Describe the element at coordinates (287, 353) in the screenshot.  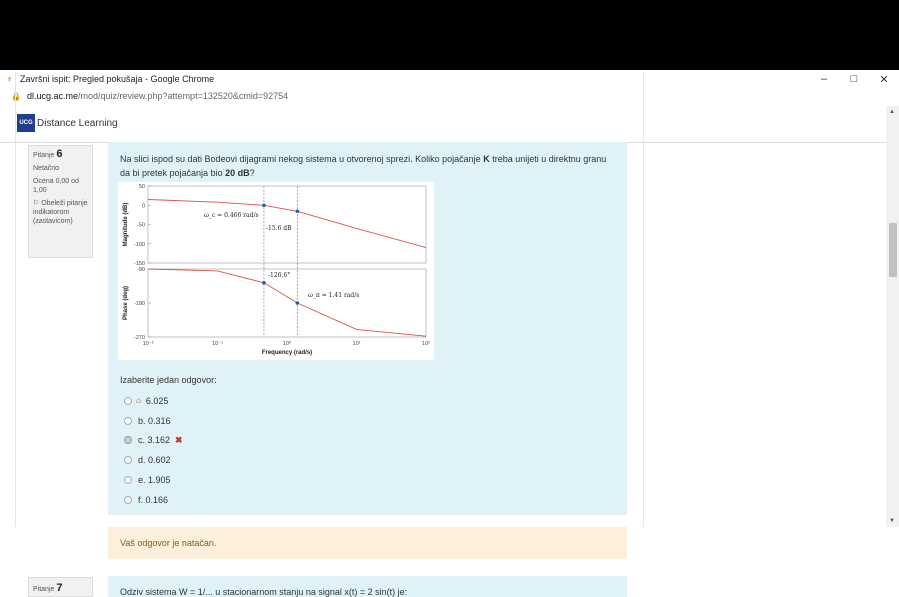
I see `x-axis-label: Frequency (rad/s)` at that location.